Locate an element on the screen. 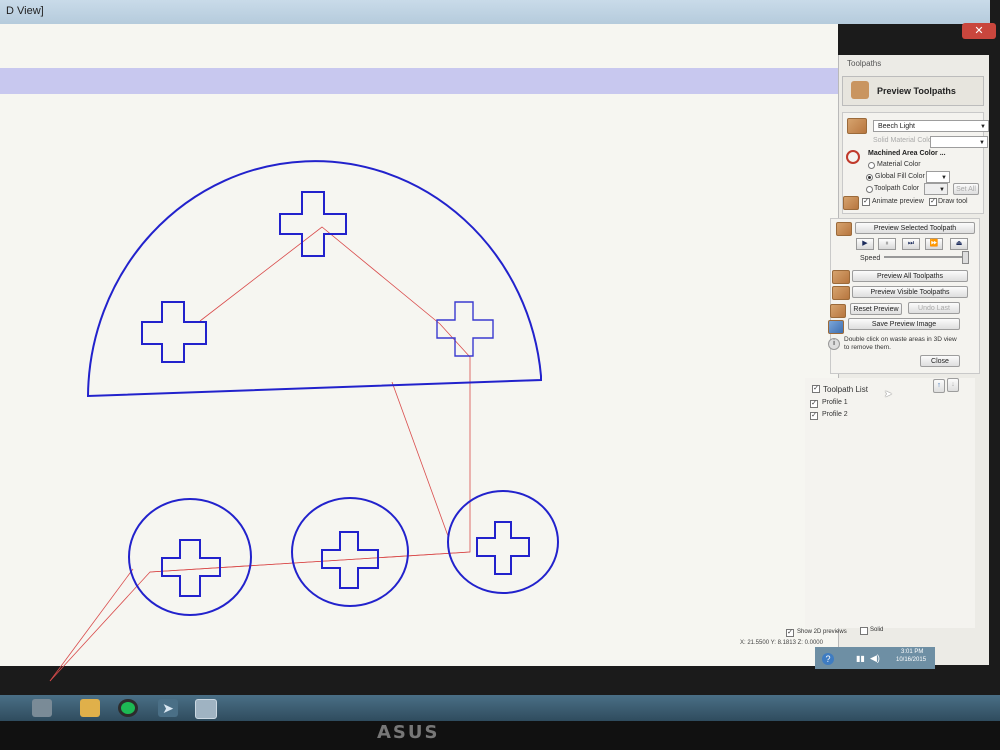 This screenshot has width=1000, height=750. solid-color-select: ▼ is located at coordinates (959, 142).